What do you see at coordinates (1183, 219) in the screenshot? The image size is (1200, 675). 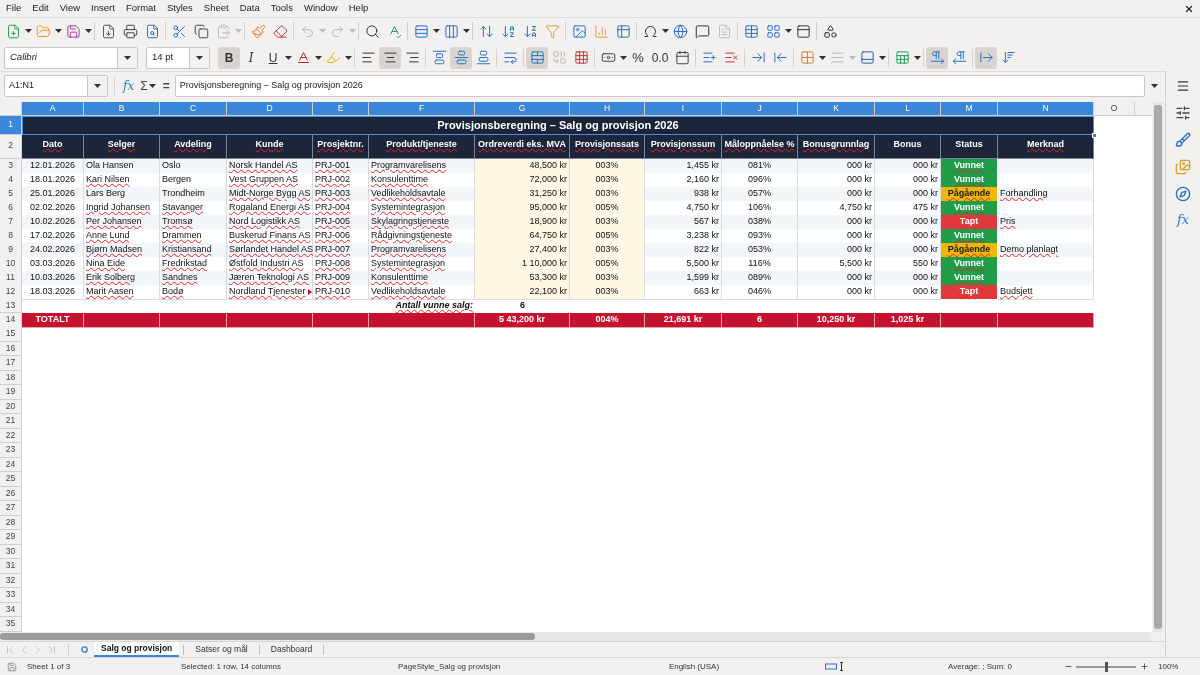 I see `functions-button: fx` at bounding box center [1183, 219].